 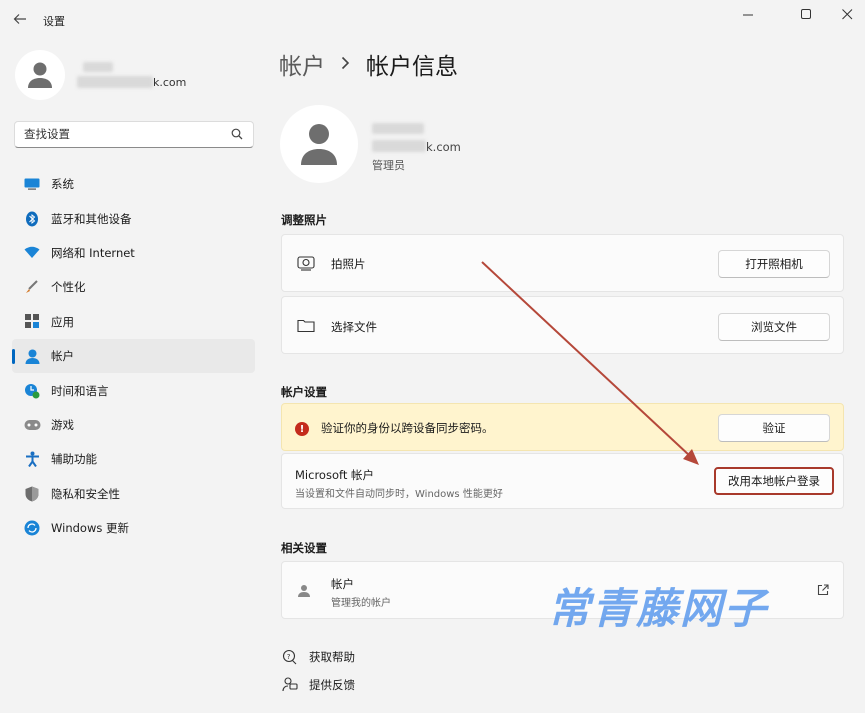 I want to click on sidebar-item-system: 系统, so click(x=133, y=184).